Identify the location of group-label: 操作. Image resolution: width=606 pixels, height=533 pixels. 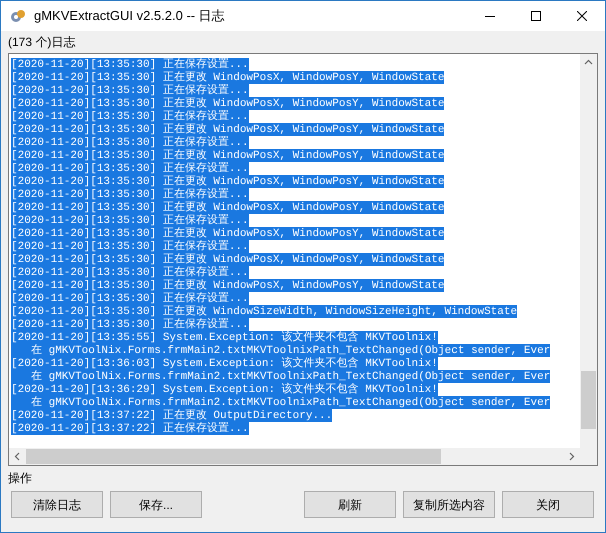
(20, 478).